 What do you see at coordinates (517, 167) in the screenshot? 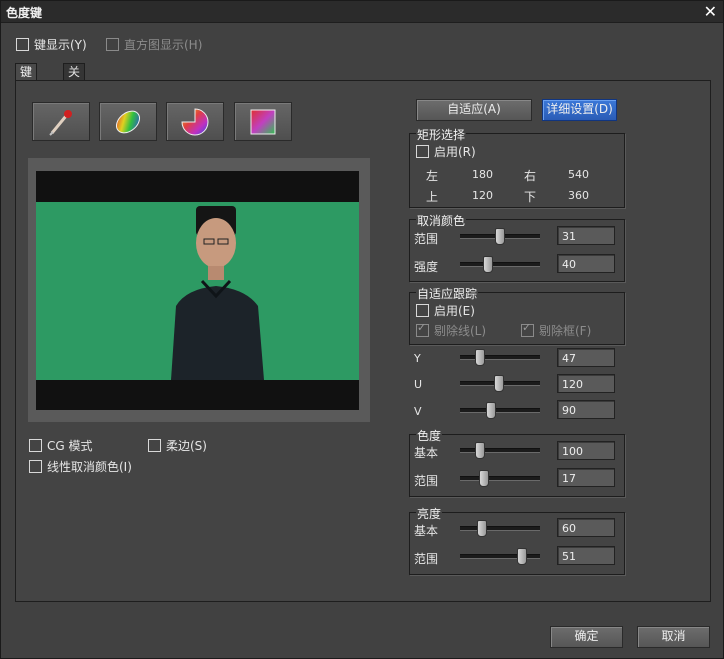
I see `rect-select-group: 矩形选择 启用(R) 左 180 右 540 上 120 下 360` at bounding box center [517, 167].